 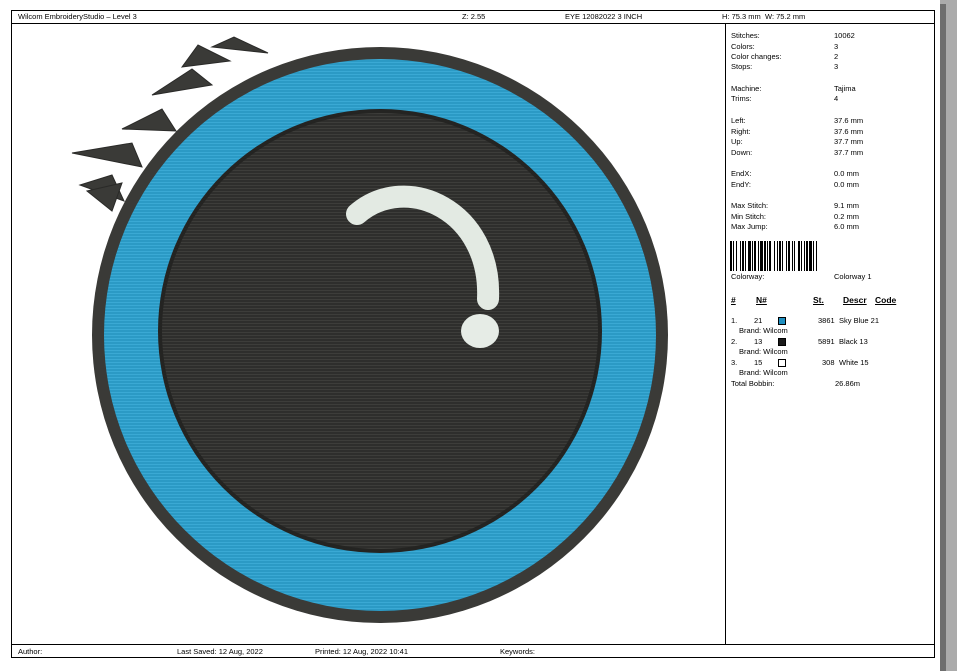 I want to click on info-label: Right:, so click(x=741, y=131).